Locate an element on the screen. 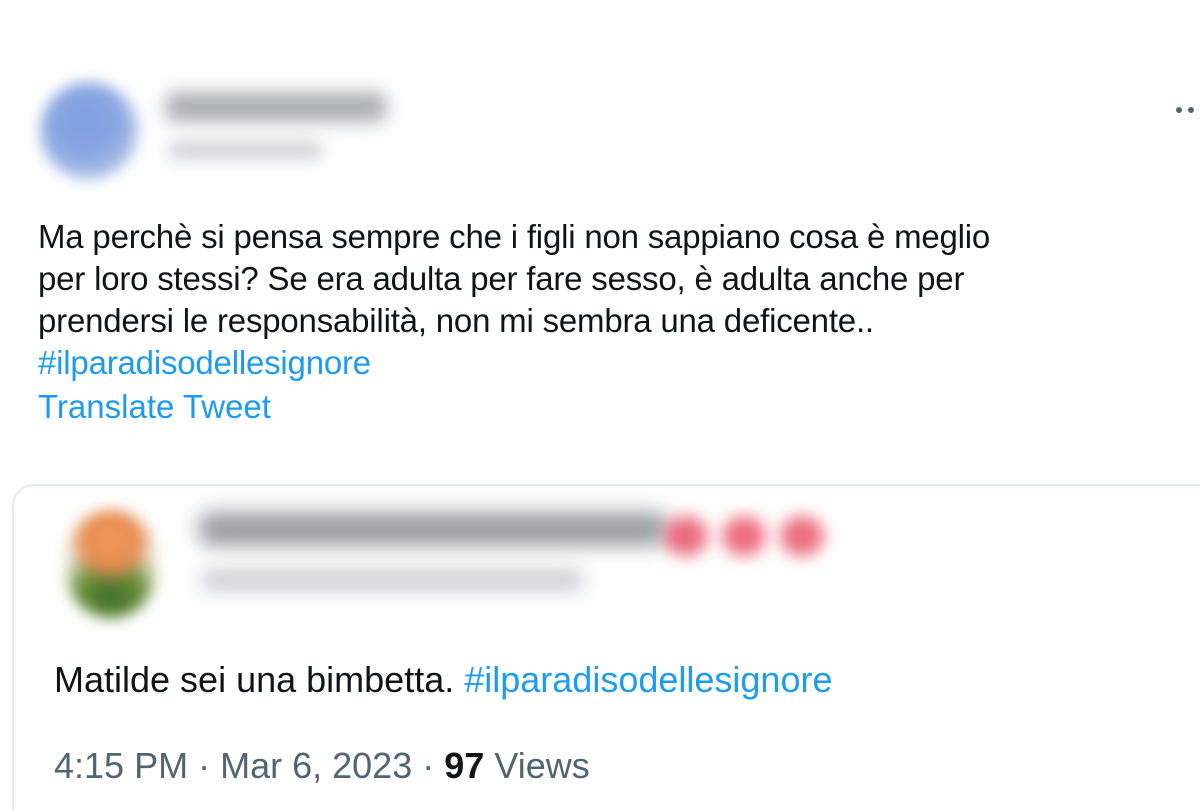  author-avatar is located at coordinates (89, 131).